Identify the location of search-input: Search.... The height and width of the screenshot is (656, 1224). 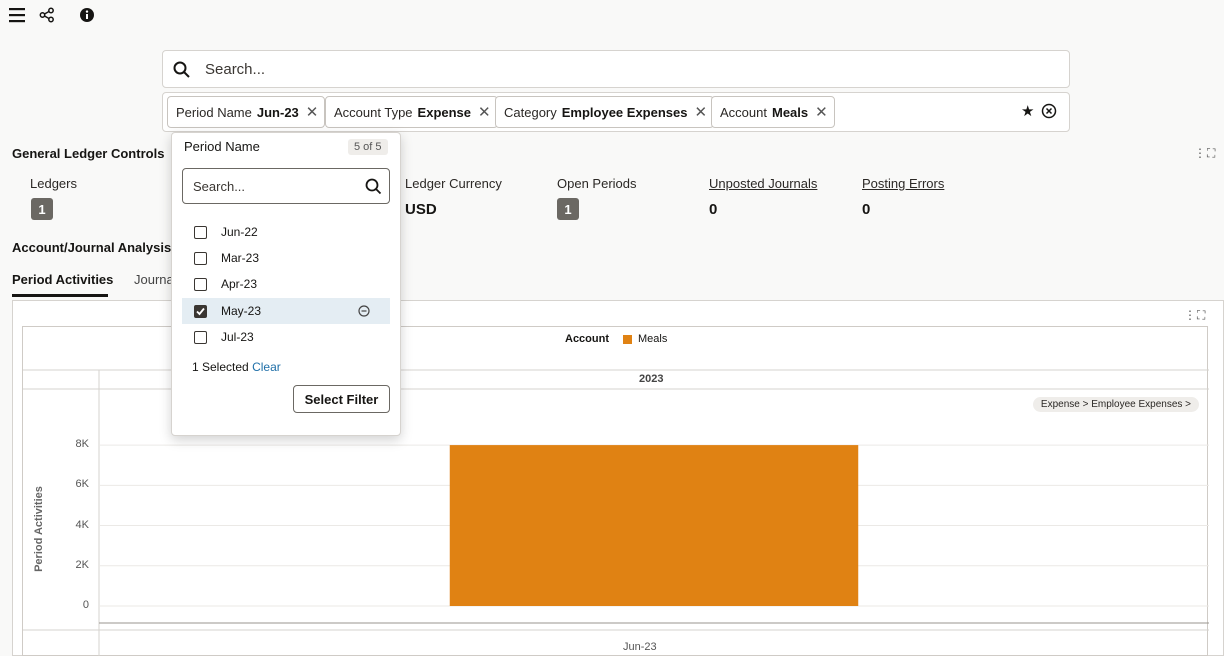
(616, 69).